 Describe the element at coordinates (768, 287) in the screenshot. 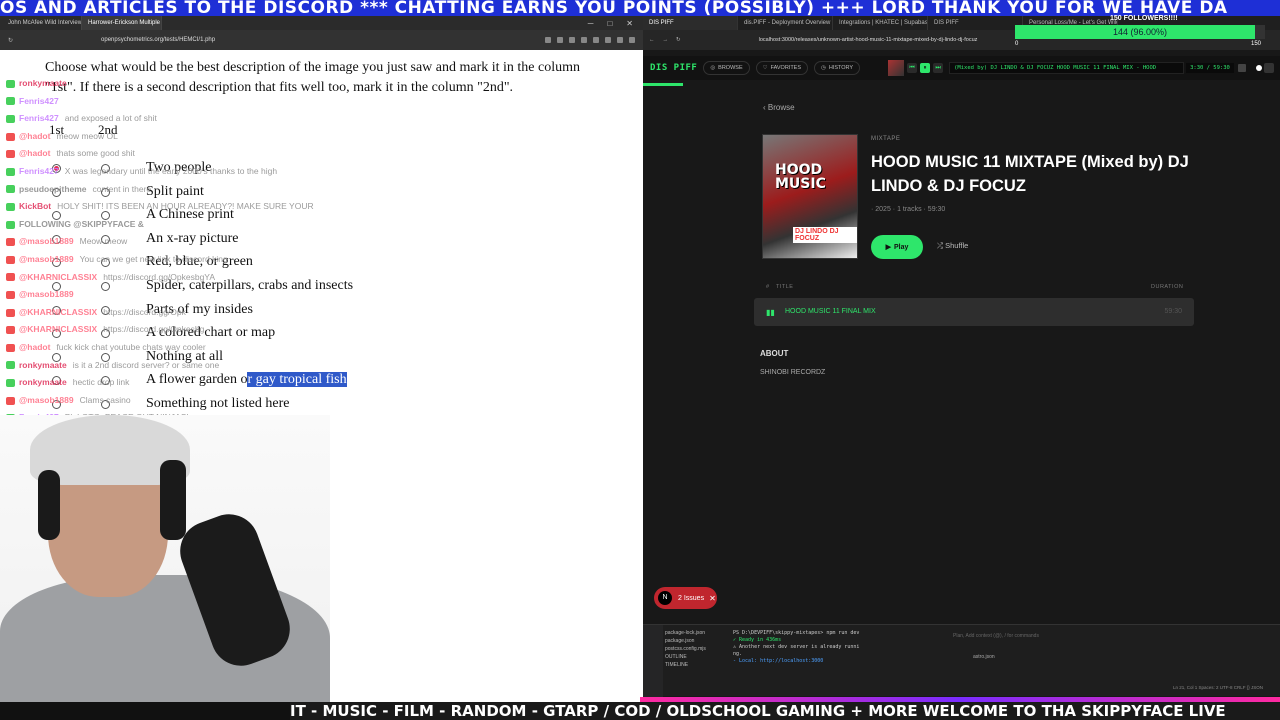

I see `col-number-header: #` at that location.